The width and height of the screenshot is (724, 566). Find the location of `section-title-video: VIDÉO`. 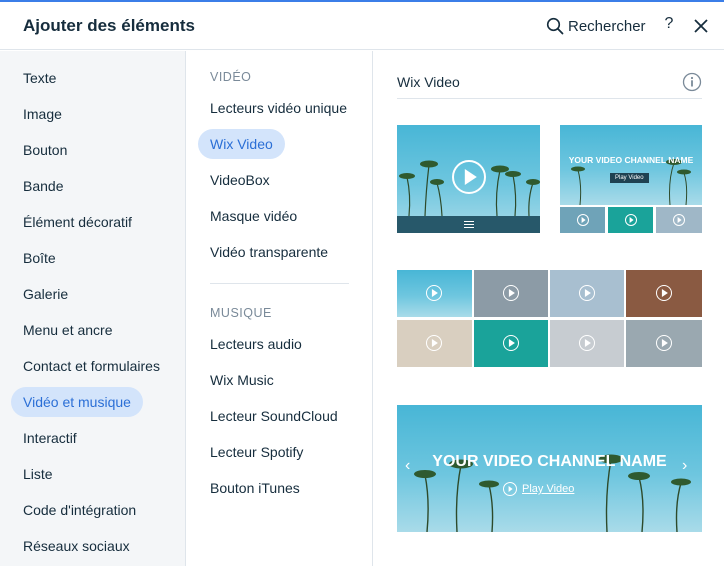

section-title-video: VIDÉO is located at coordinates (231, 77).